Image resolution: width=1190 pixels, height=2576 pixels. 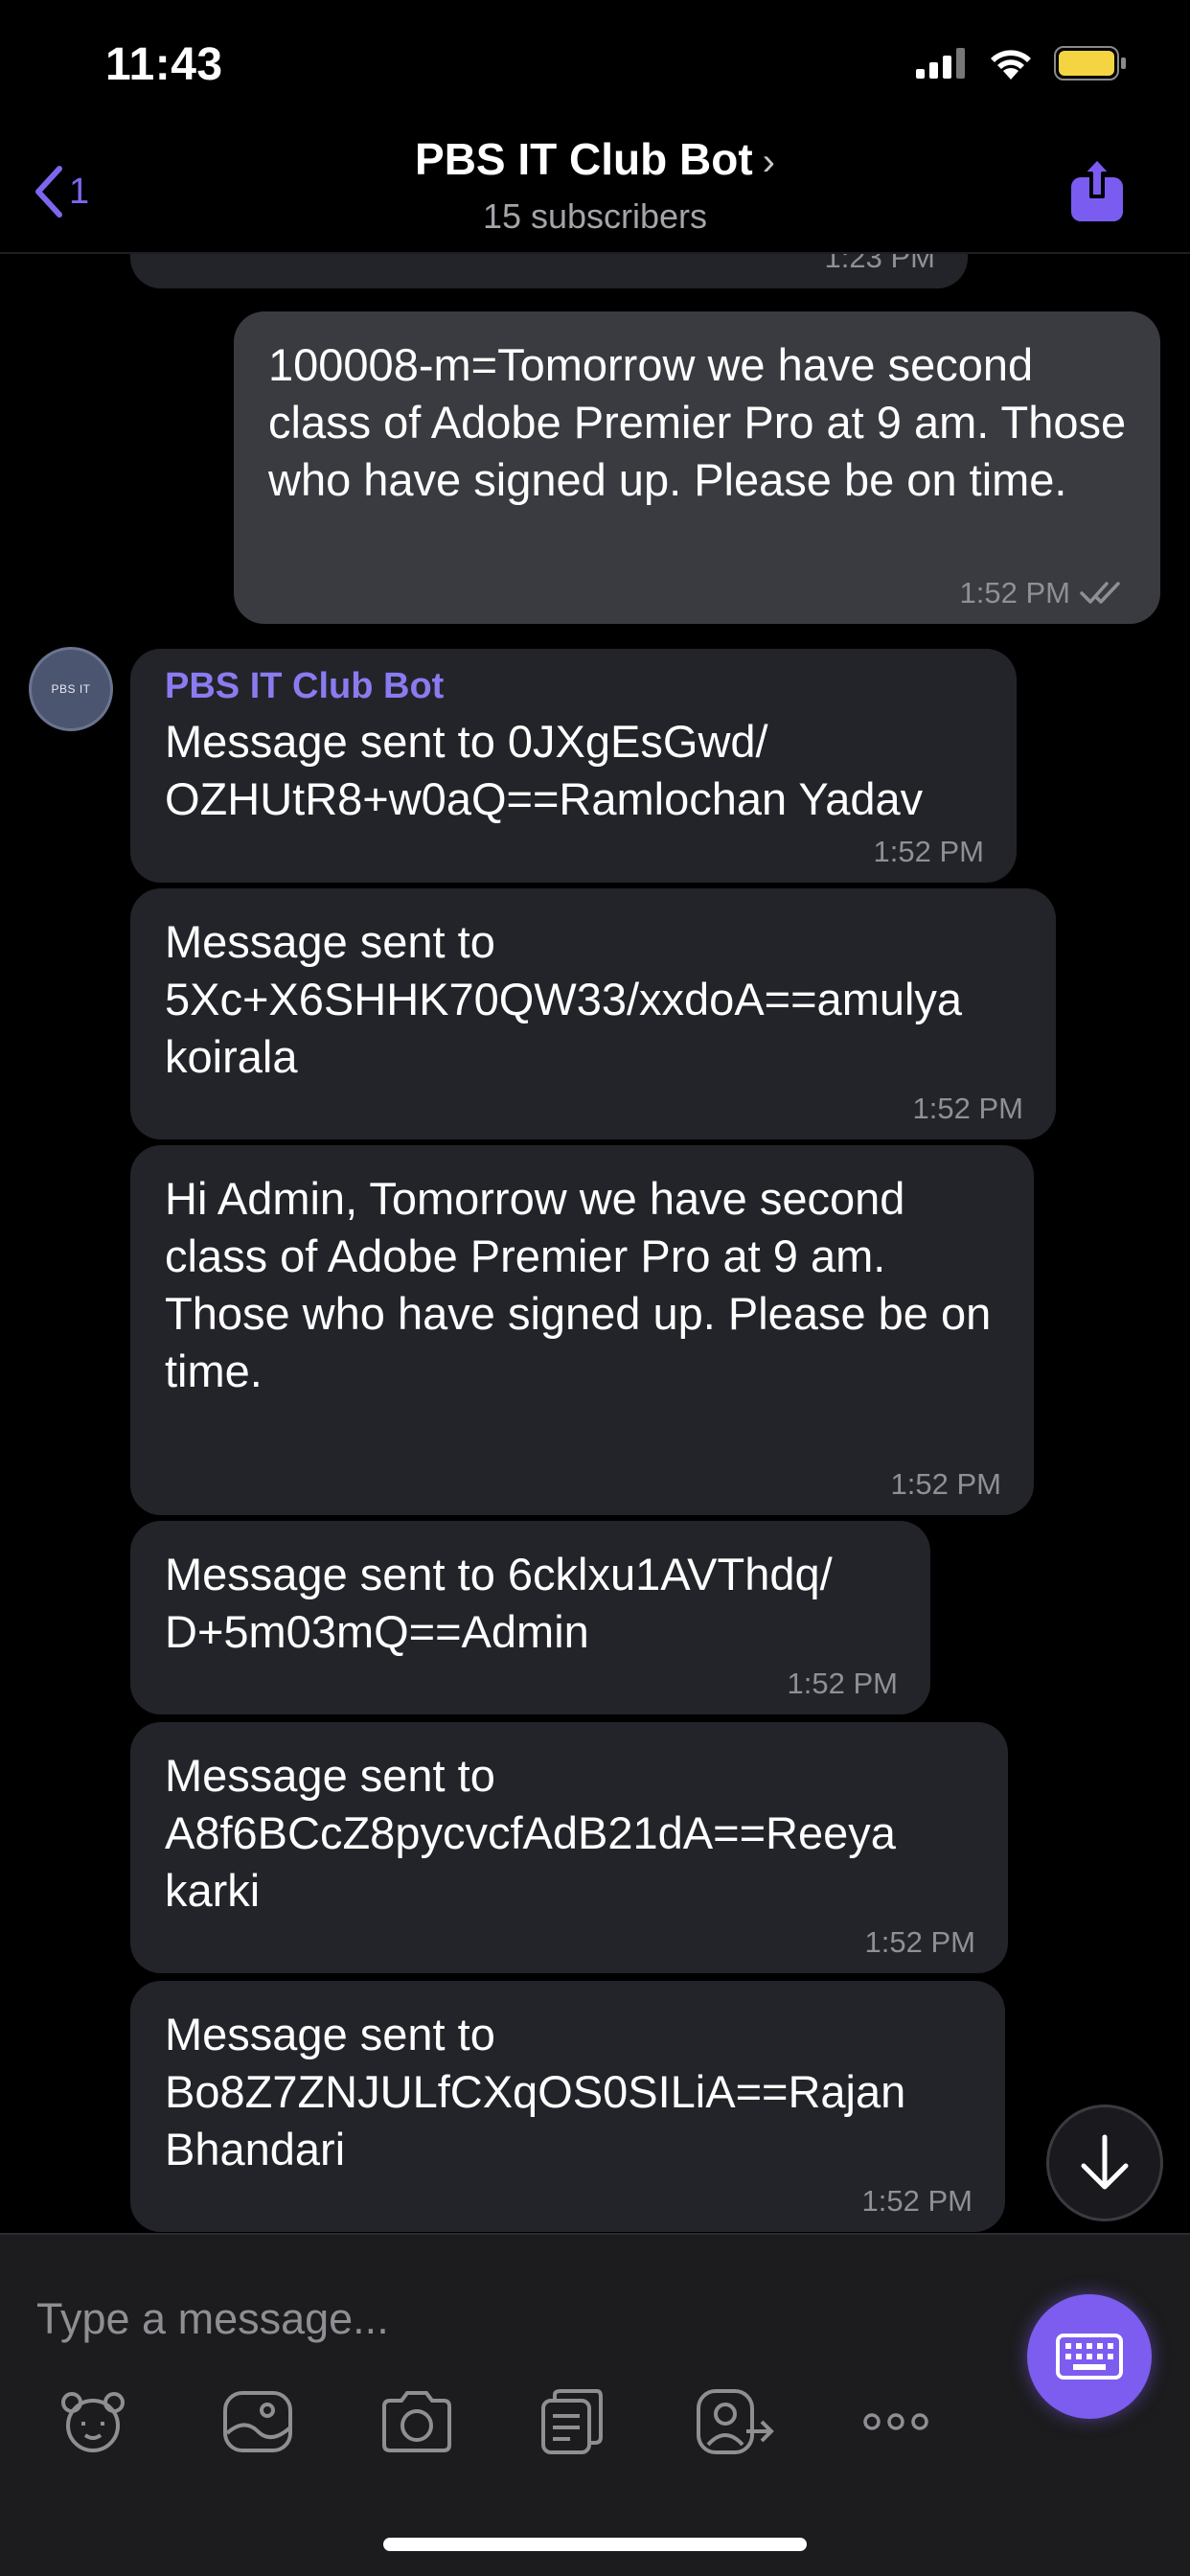 I want to click on chevron-right-icon: ›, so click(x=769, y=162).